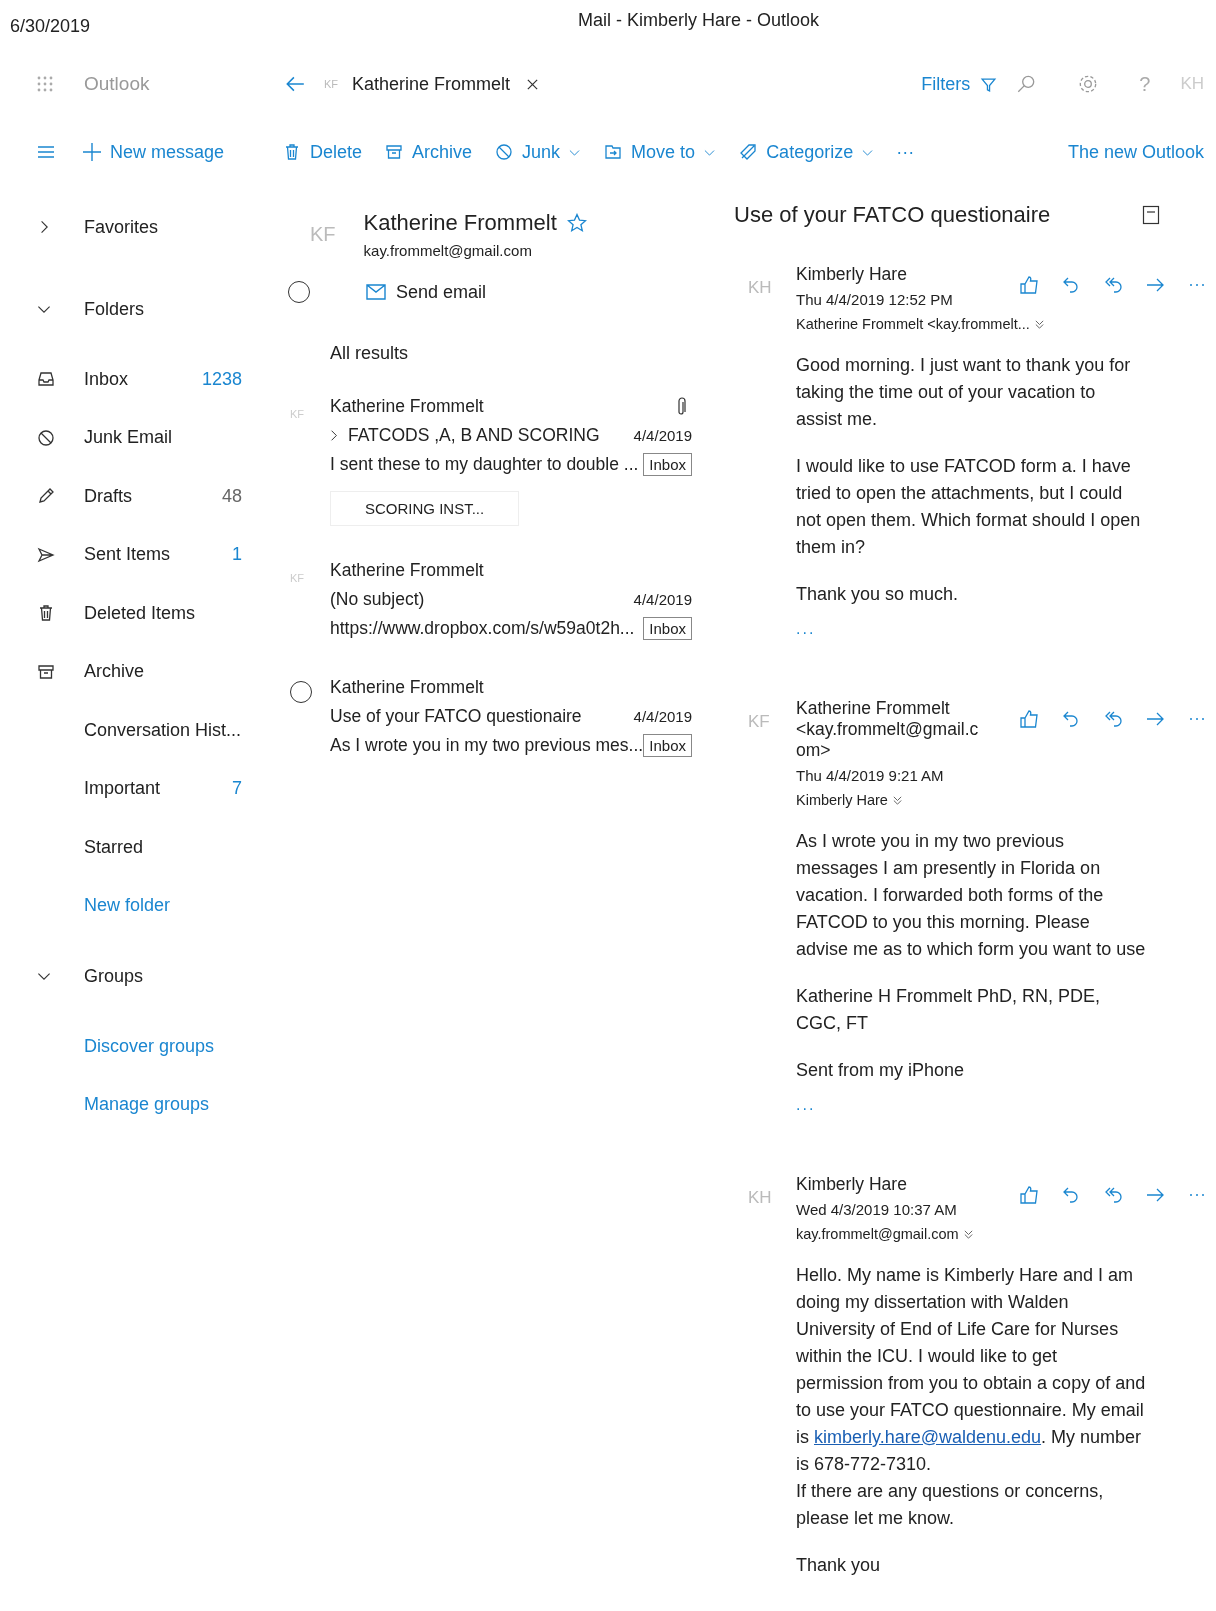  Describe the element at coordinates (394, 152) in the screenshot. I see `archive-icon` at that location.